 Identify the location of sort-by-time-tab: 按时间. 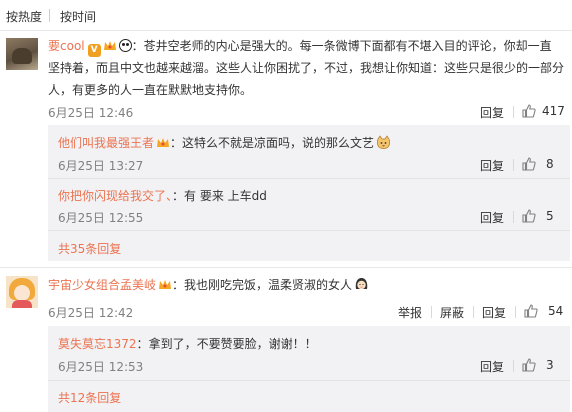
(78, 16).